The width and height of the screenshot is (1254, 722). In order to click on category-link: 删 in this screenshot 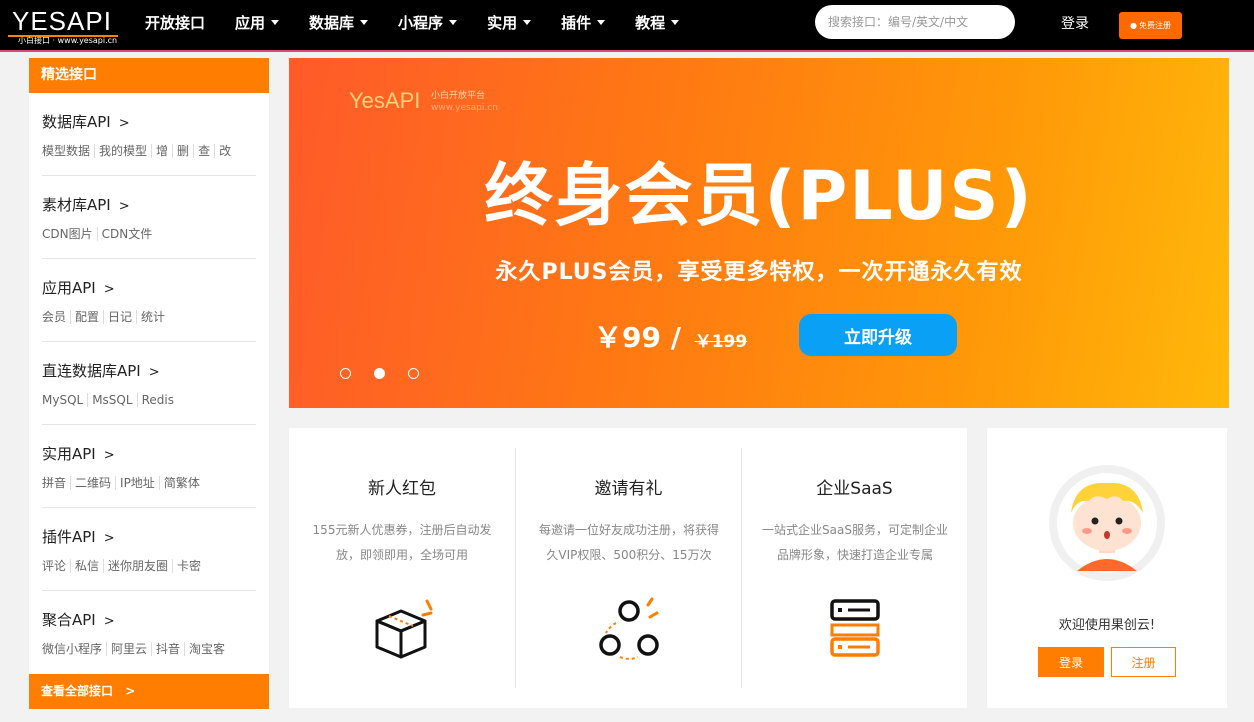, I will do `click(184, 151)`.